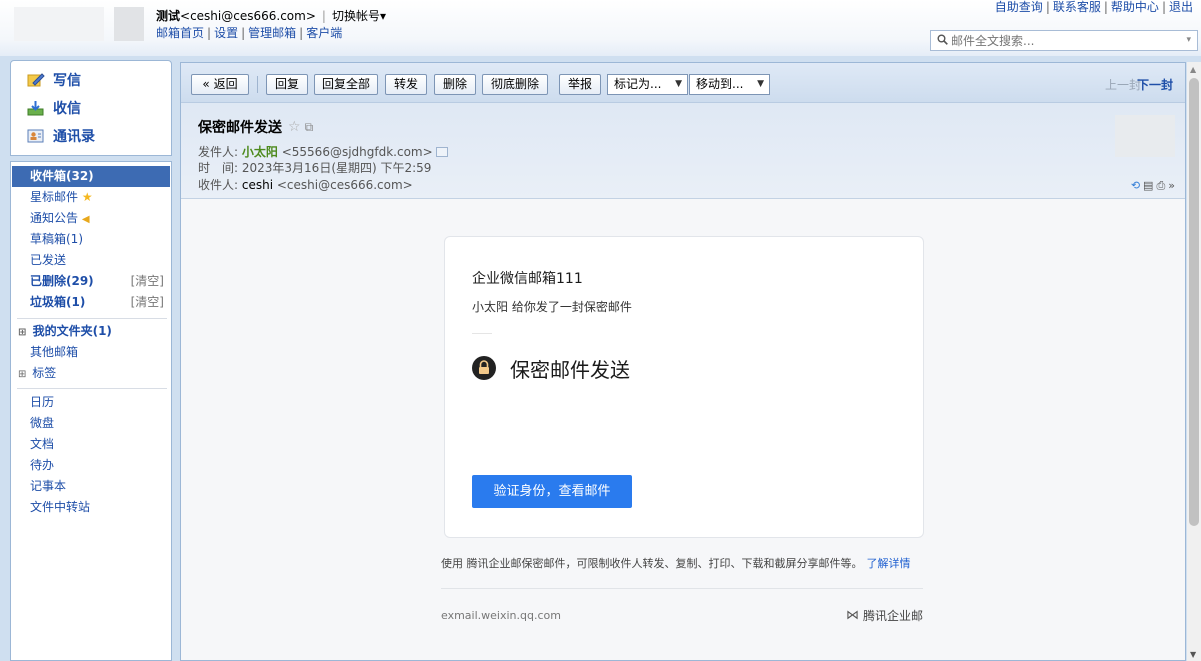 This screenshot has height=661, width=1201. I want to click on folder-my-folders: ⊞ 我的文件夹(1), so click(91, 331).